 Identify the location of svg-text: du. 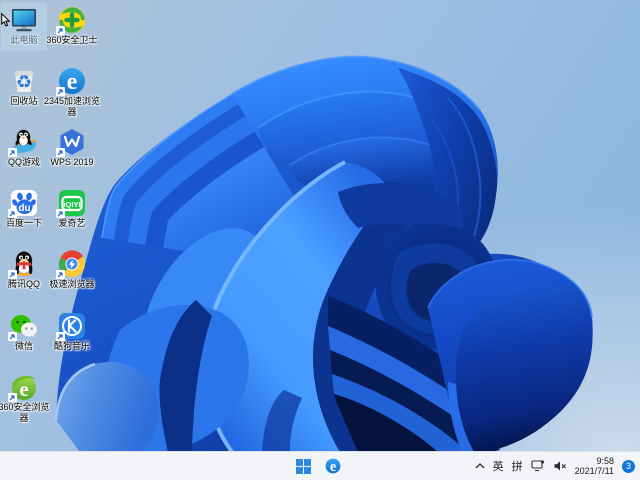
(24, 208).